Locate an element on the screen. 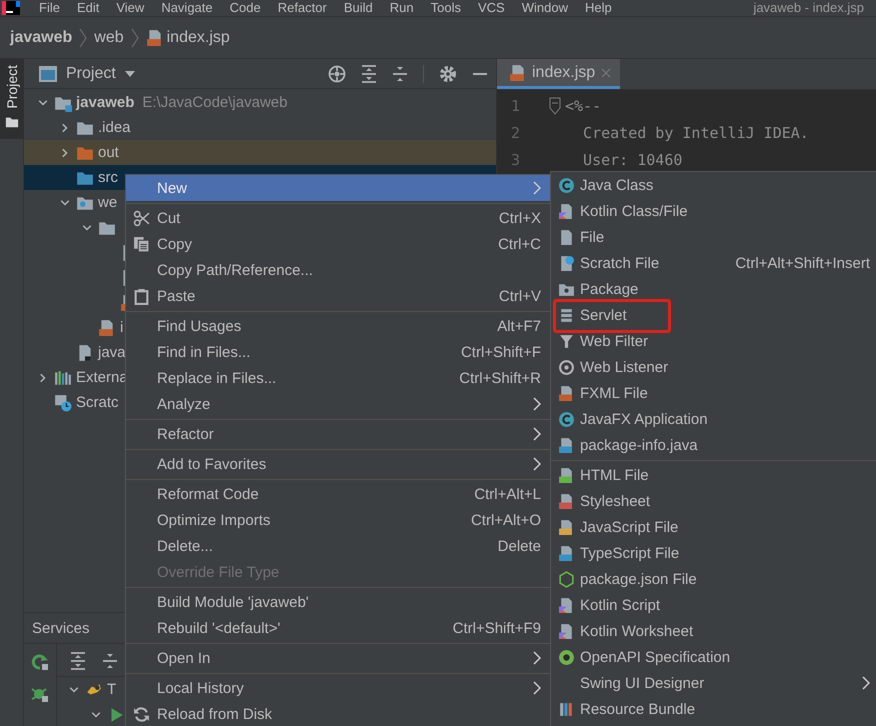  settings-icon is located at coordinates (448, 73).